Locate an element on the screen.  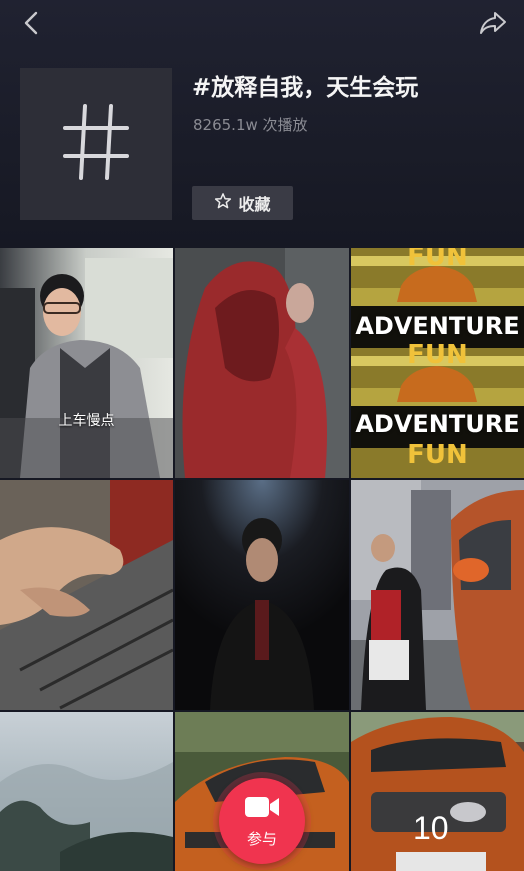
favorite-button: 收藏 is located at coordinates (242, 203).